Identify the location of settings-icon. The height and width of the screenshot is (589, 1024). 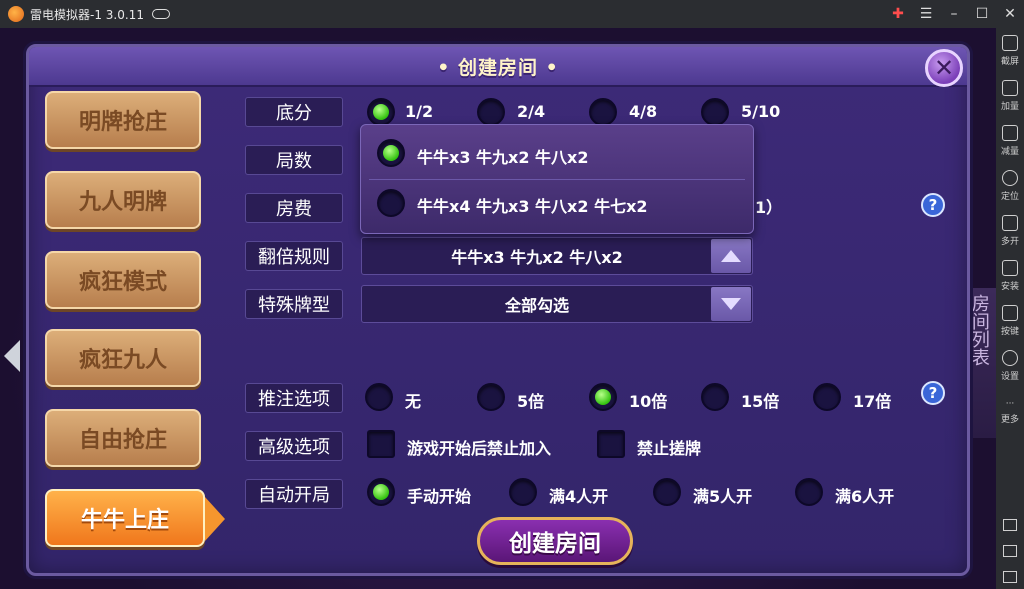
(1010, 357).